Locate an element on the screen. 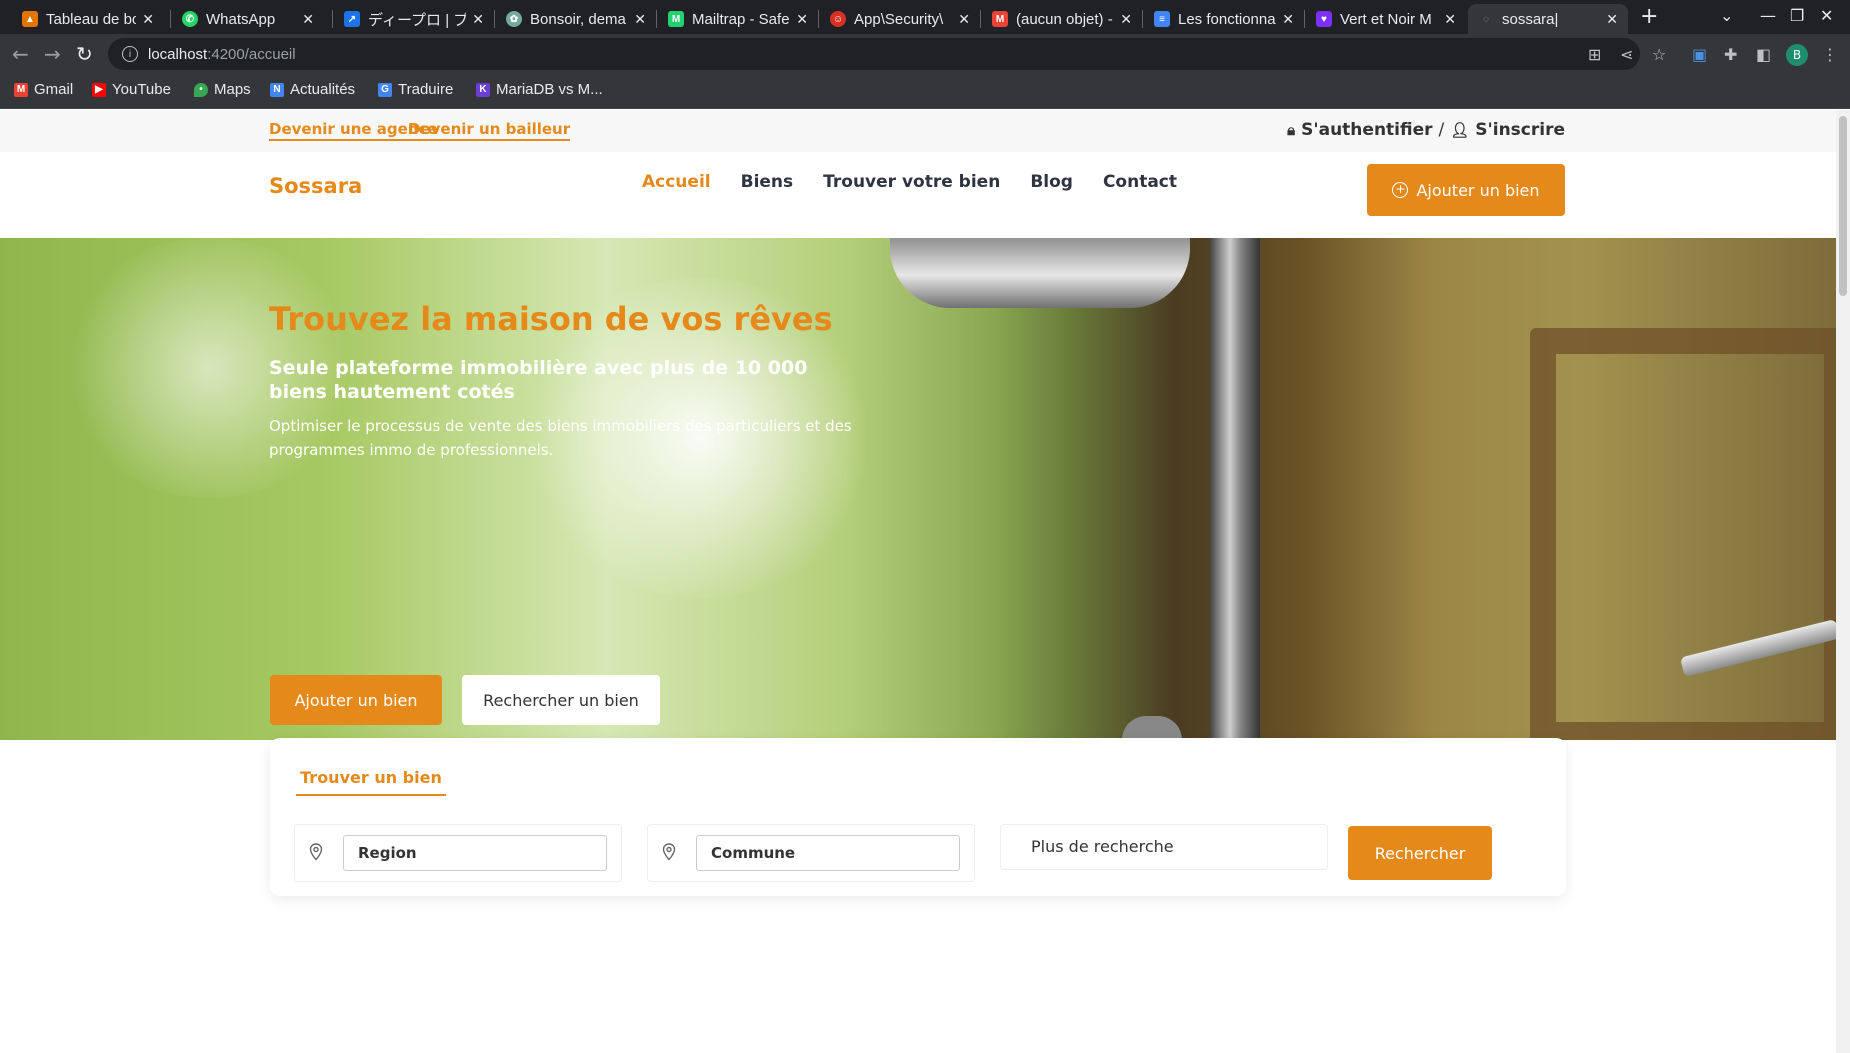 This screenshot has width=1850, height=1053. become-landlord-link: Devenir un bailleur is located at coordinates (489, 130).